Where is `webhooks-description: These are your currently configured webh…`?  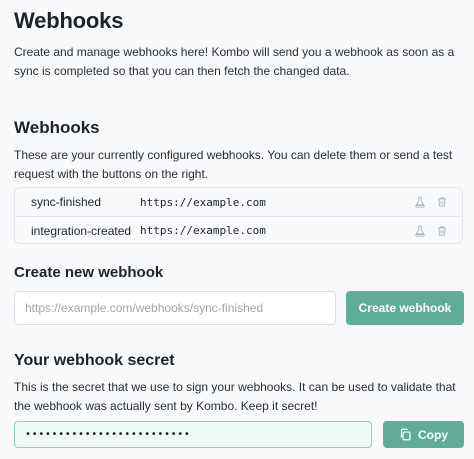 webhooks-description: These are your currently configured webh… is located at coordinates (233, 164).